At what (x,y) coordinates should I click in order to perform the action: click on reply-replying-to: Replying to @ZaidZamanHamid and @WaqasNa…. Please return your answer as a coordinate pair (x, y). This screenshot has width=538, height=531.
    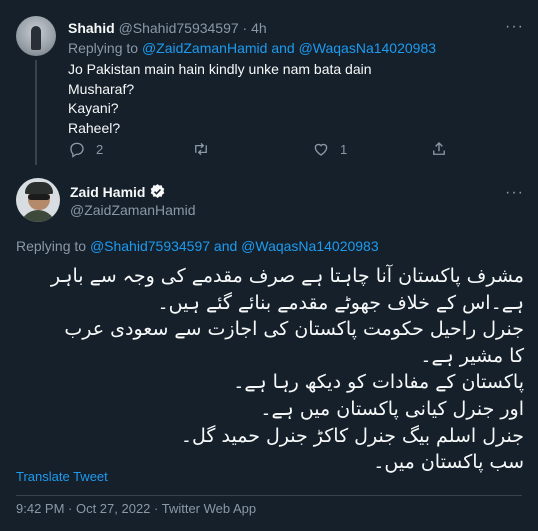
    Looking at the image, I should click on (252, 48).